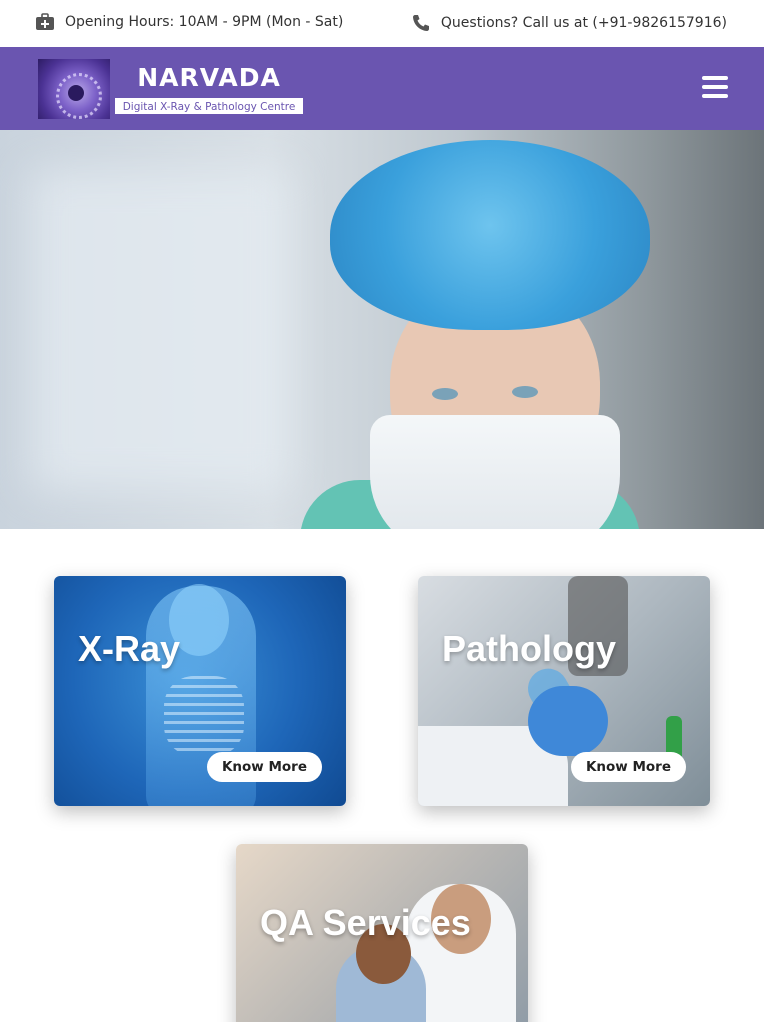 The width and height of the screenshot is (764, 1022). I want to click on hamburger-menu-icon, so click(715, 88).